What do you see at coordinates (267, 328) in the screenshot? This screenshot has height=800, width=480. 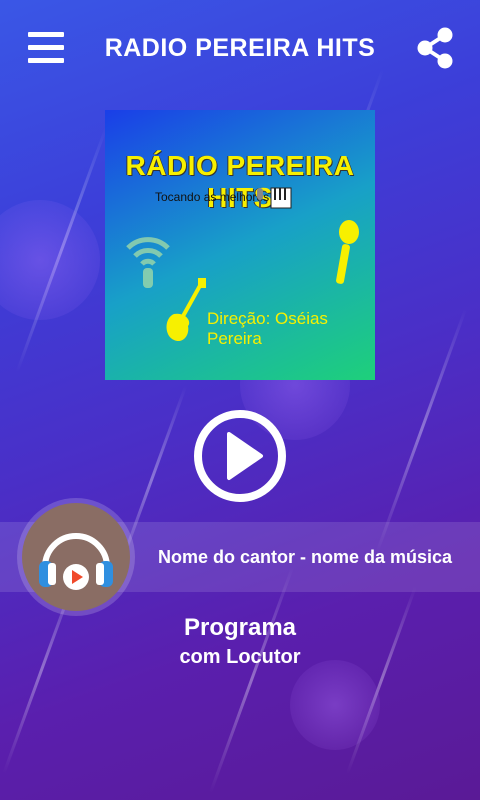 I see `logo-direction-text: Direção: Oséias Pereira` at bounding box center [267, 328].